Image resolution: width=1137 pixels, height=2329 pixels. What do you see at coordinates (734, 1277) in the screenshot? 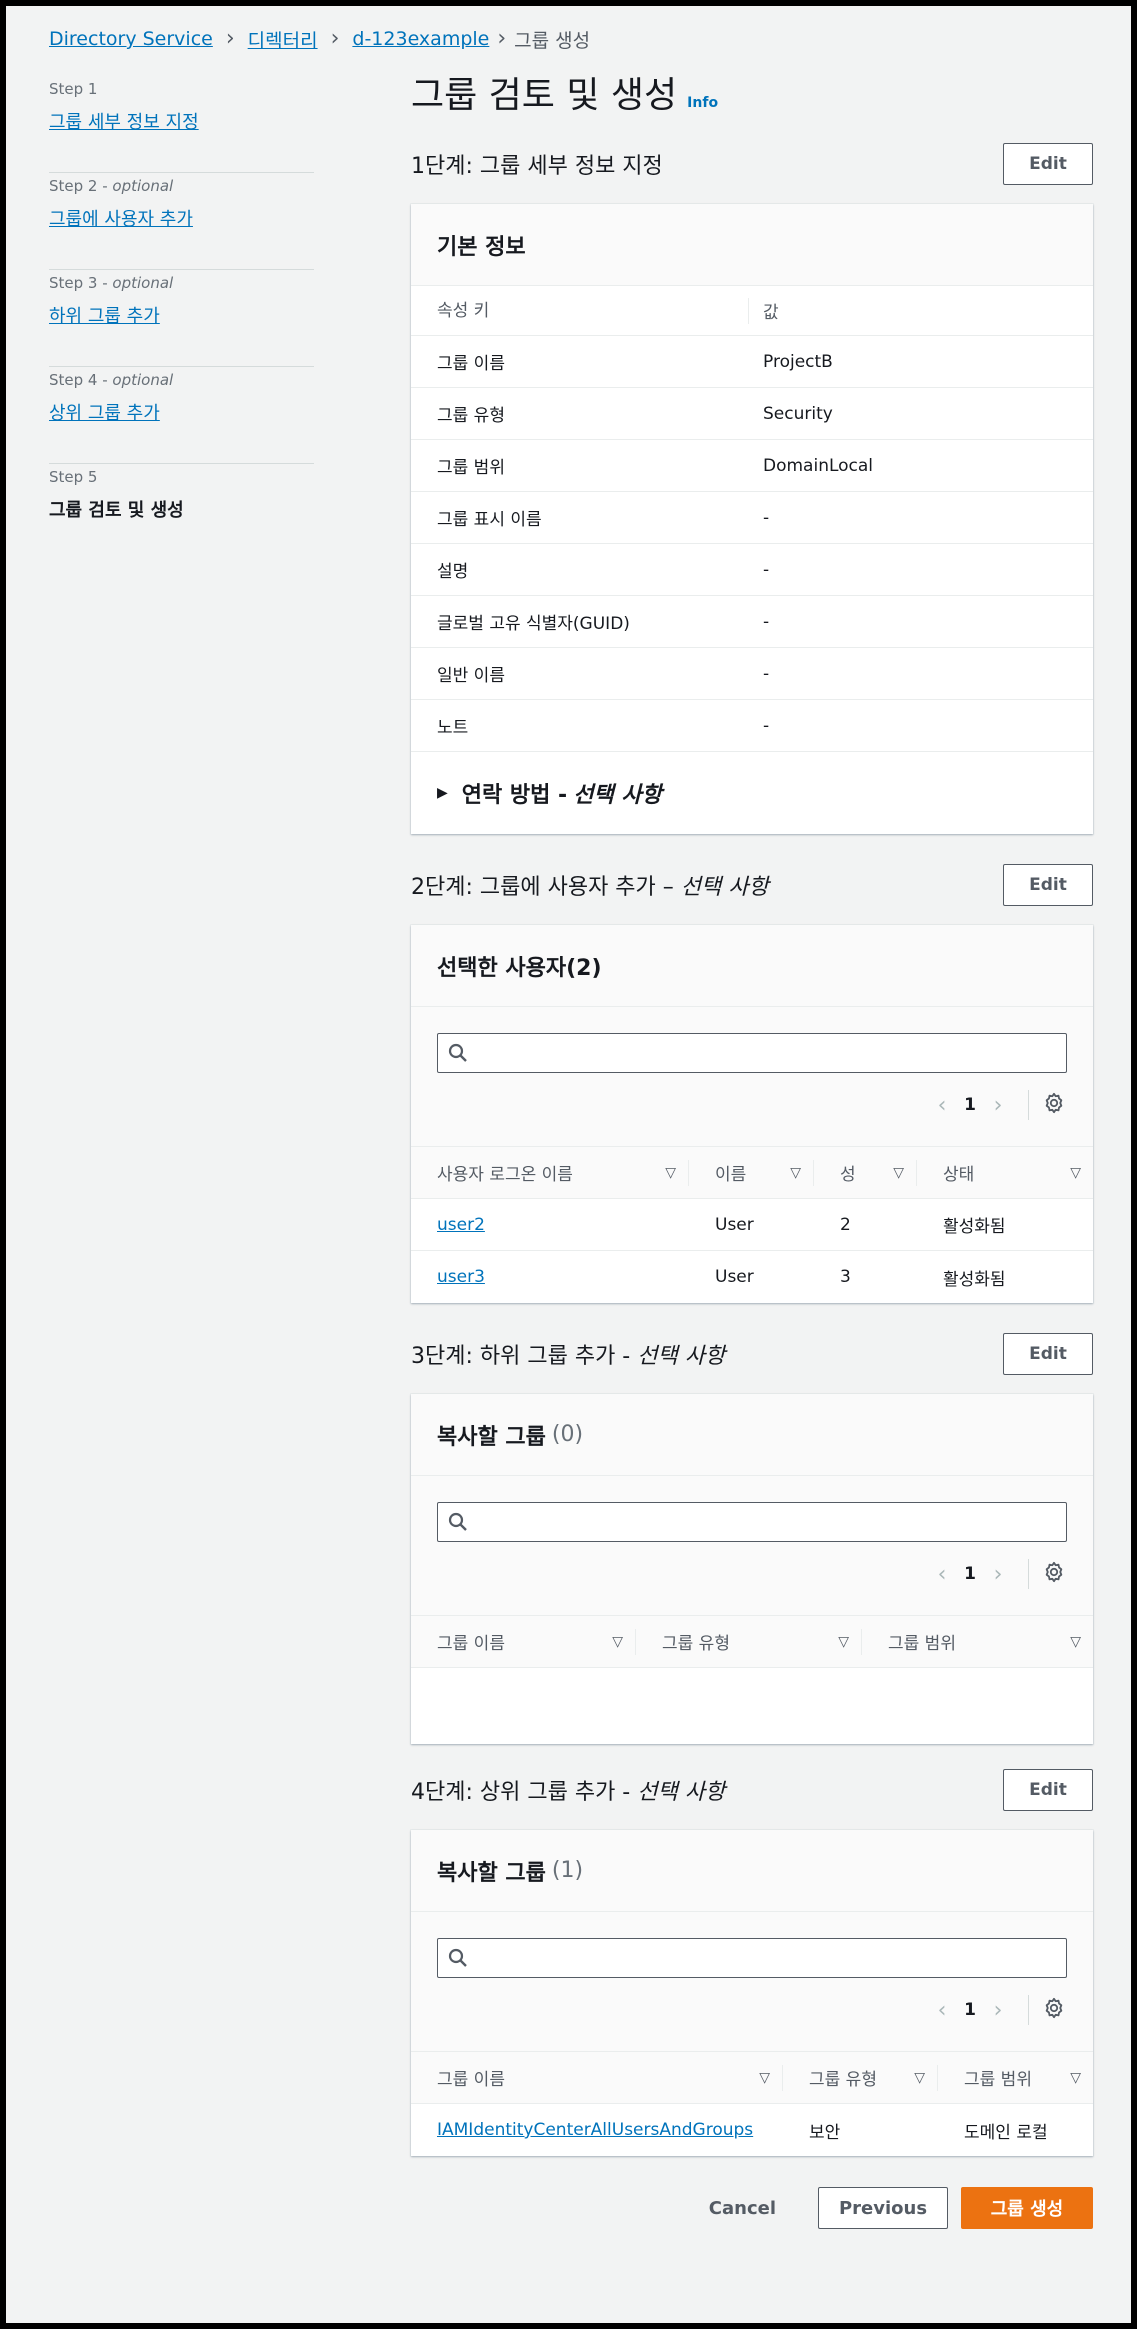
I see `cell-name: User` at bounding box center [734, 1277].